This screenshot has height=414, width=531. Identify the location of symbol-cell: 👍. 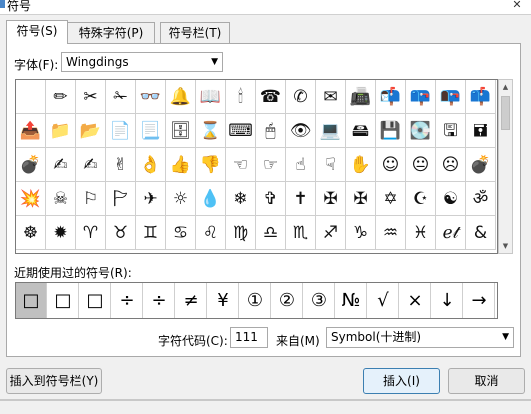
(181, 165).